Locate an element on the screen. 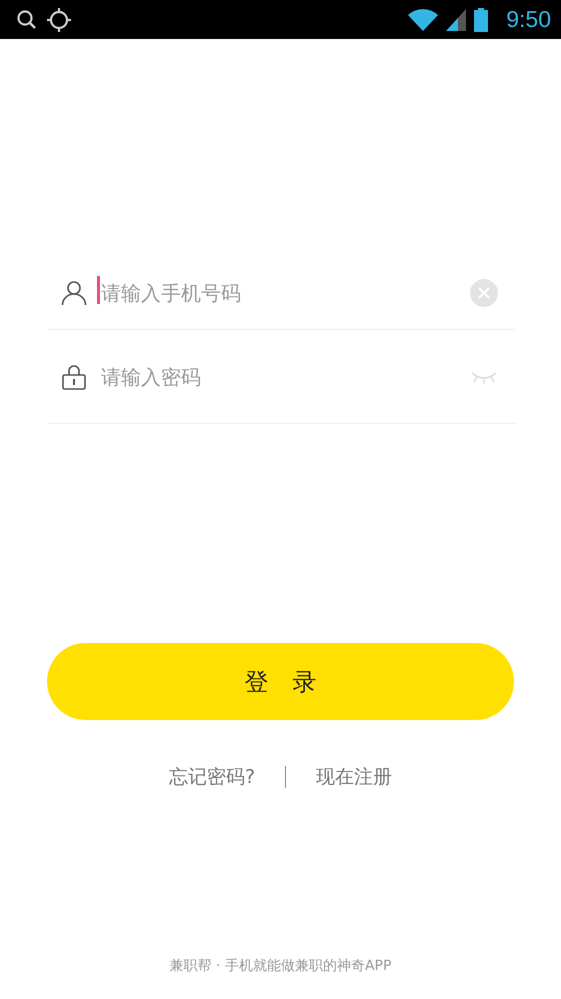  padlock-icon is located at coordinates (74, 377).